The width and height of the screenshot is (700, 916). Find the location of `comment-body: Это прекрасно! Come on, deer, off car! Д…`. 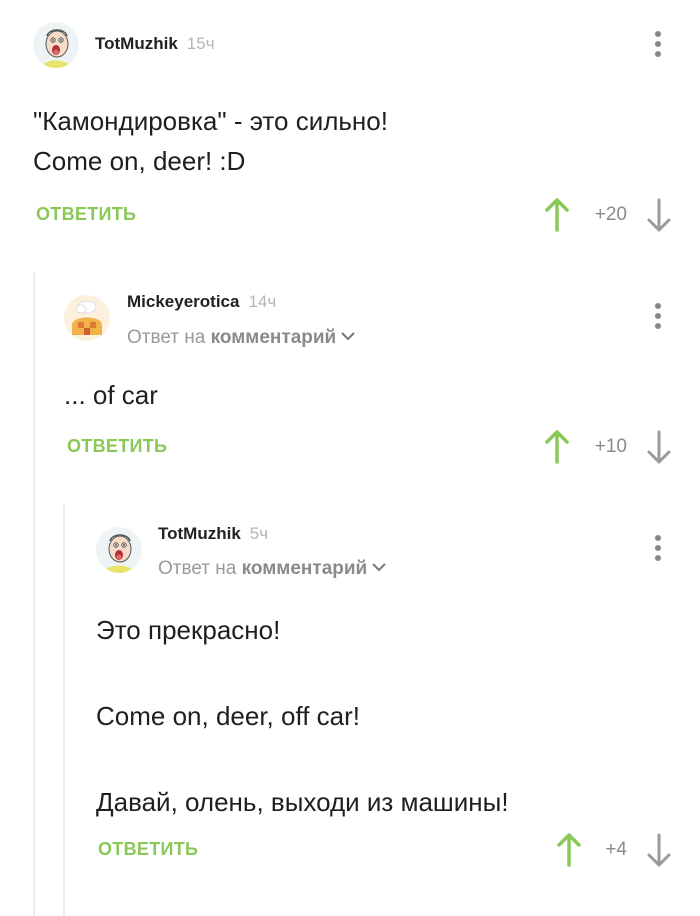

comment-body: Это прекрасно! Come on, deer, off car! Д… is located at coordinates (302, 716).